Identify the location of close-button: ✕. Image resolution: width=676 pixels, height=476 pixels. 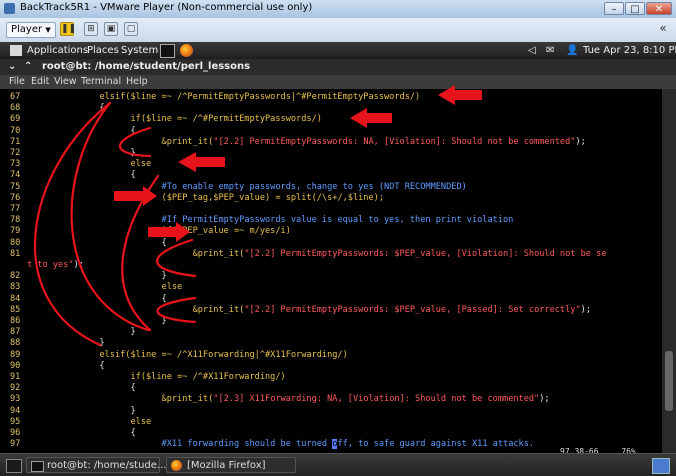
(659, 8).